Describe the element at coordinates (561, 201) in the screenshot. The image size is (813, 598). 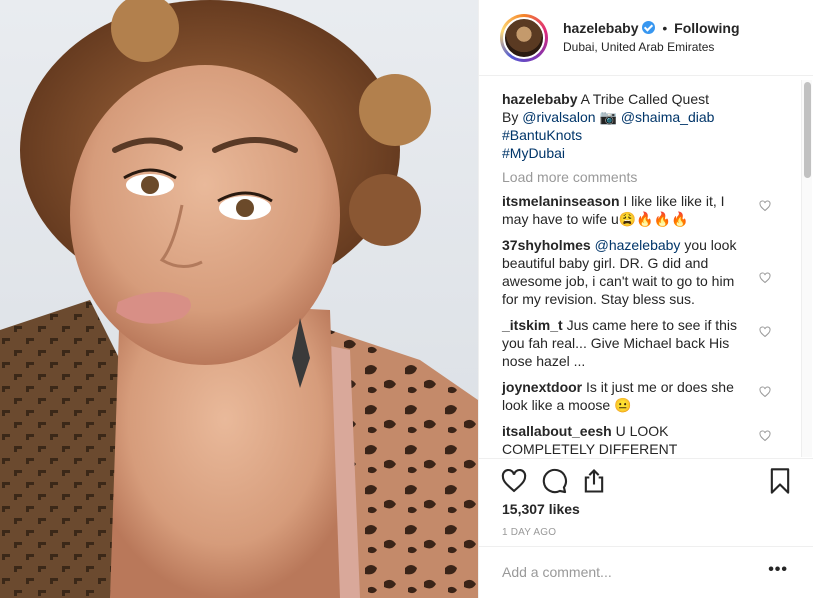
I see `comment-username: itsmelaninseason` at that location.